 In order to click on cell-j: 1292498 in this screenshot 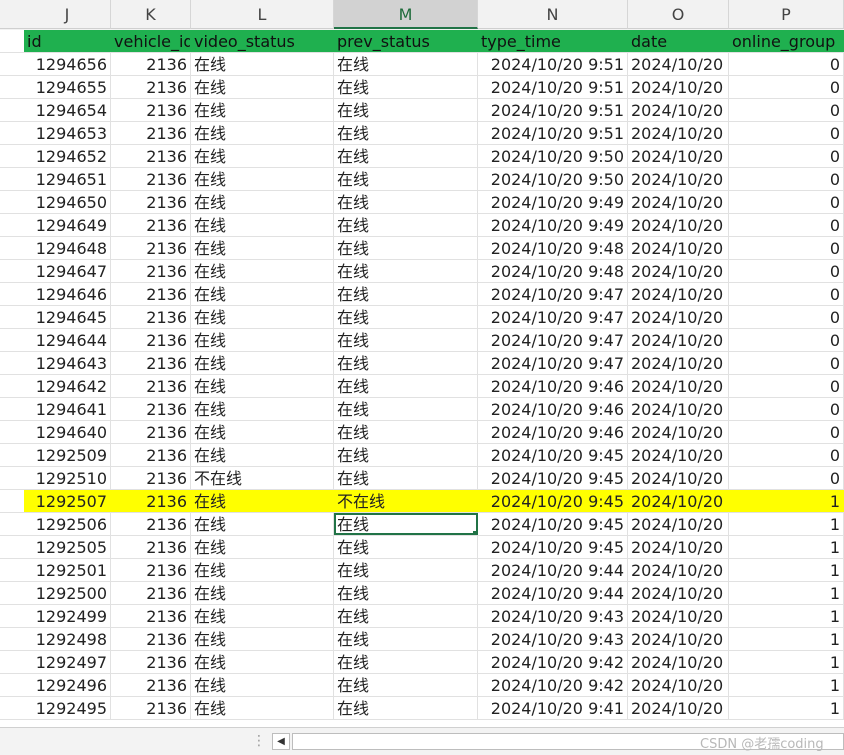, I will do `click(67, 639)`.